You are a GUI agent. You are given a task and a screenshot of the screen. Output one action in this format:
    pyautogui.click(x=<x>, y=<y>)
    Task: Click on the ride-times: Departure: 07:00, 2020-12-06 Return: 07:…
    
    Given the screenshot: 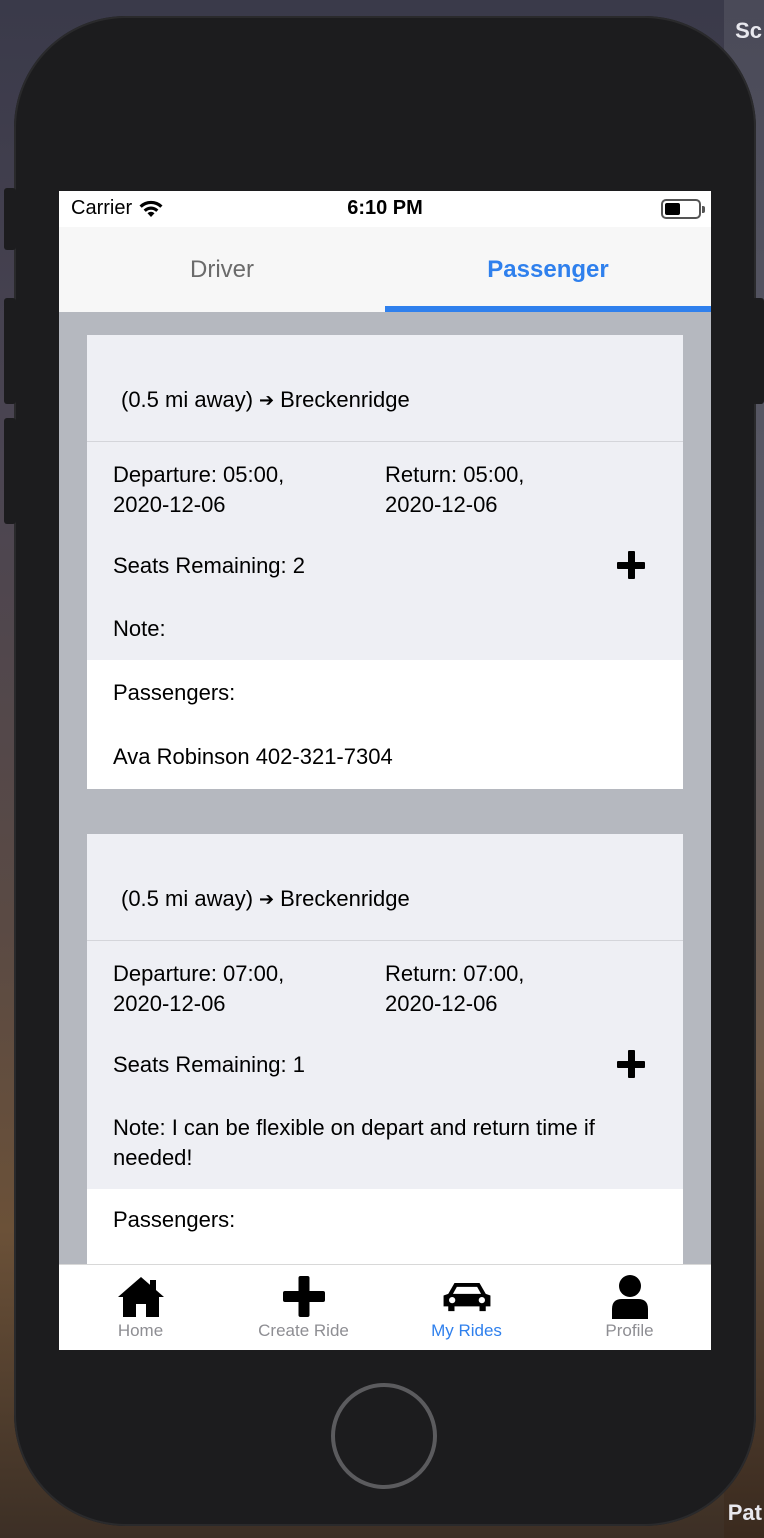 What is the action you would take?
    pyautogui.click(x=385, y=980)
    